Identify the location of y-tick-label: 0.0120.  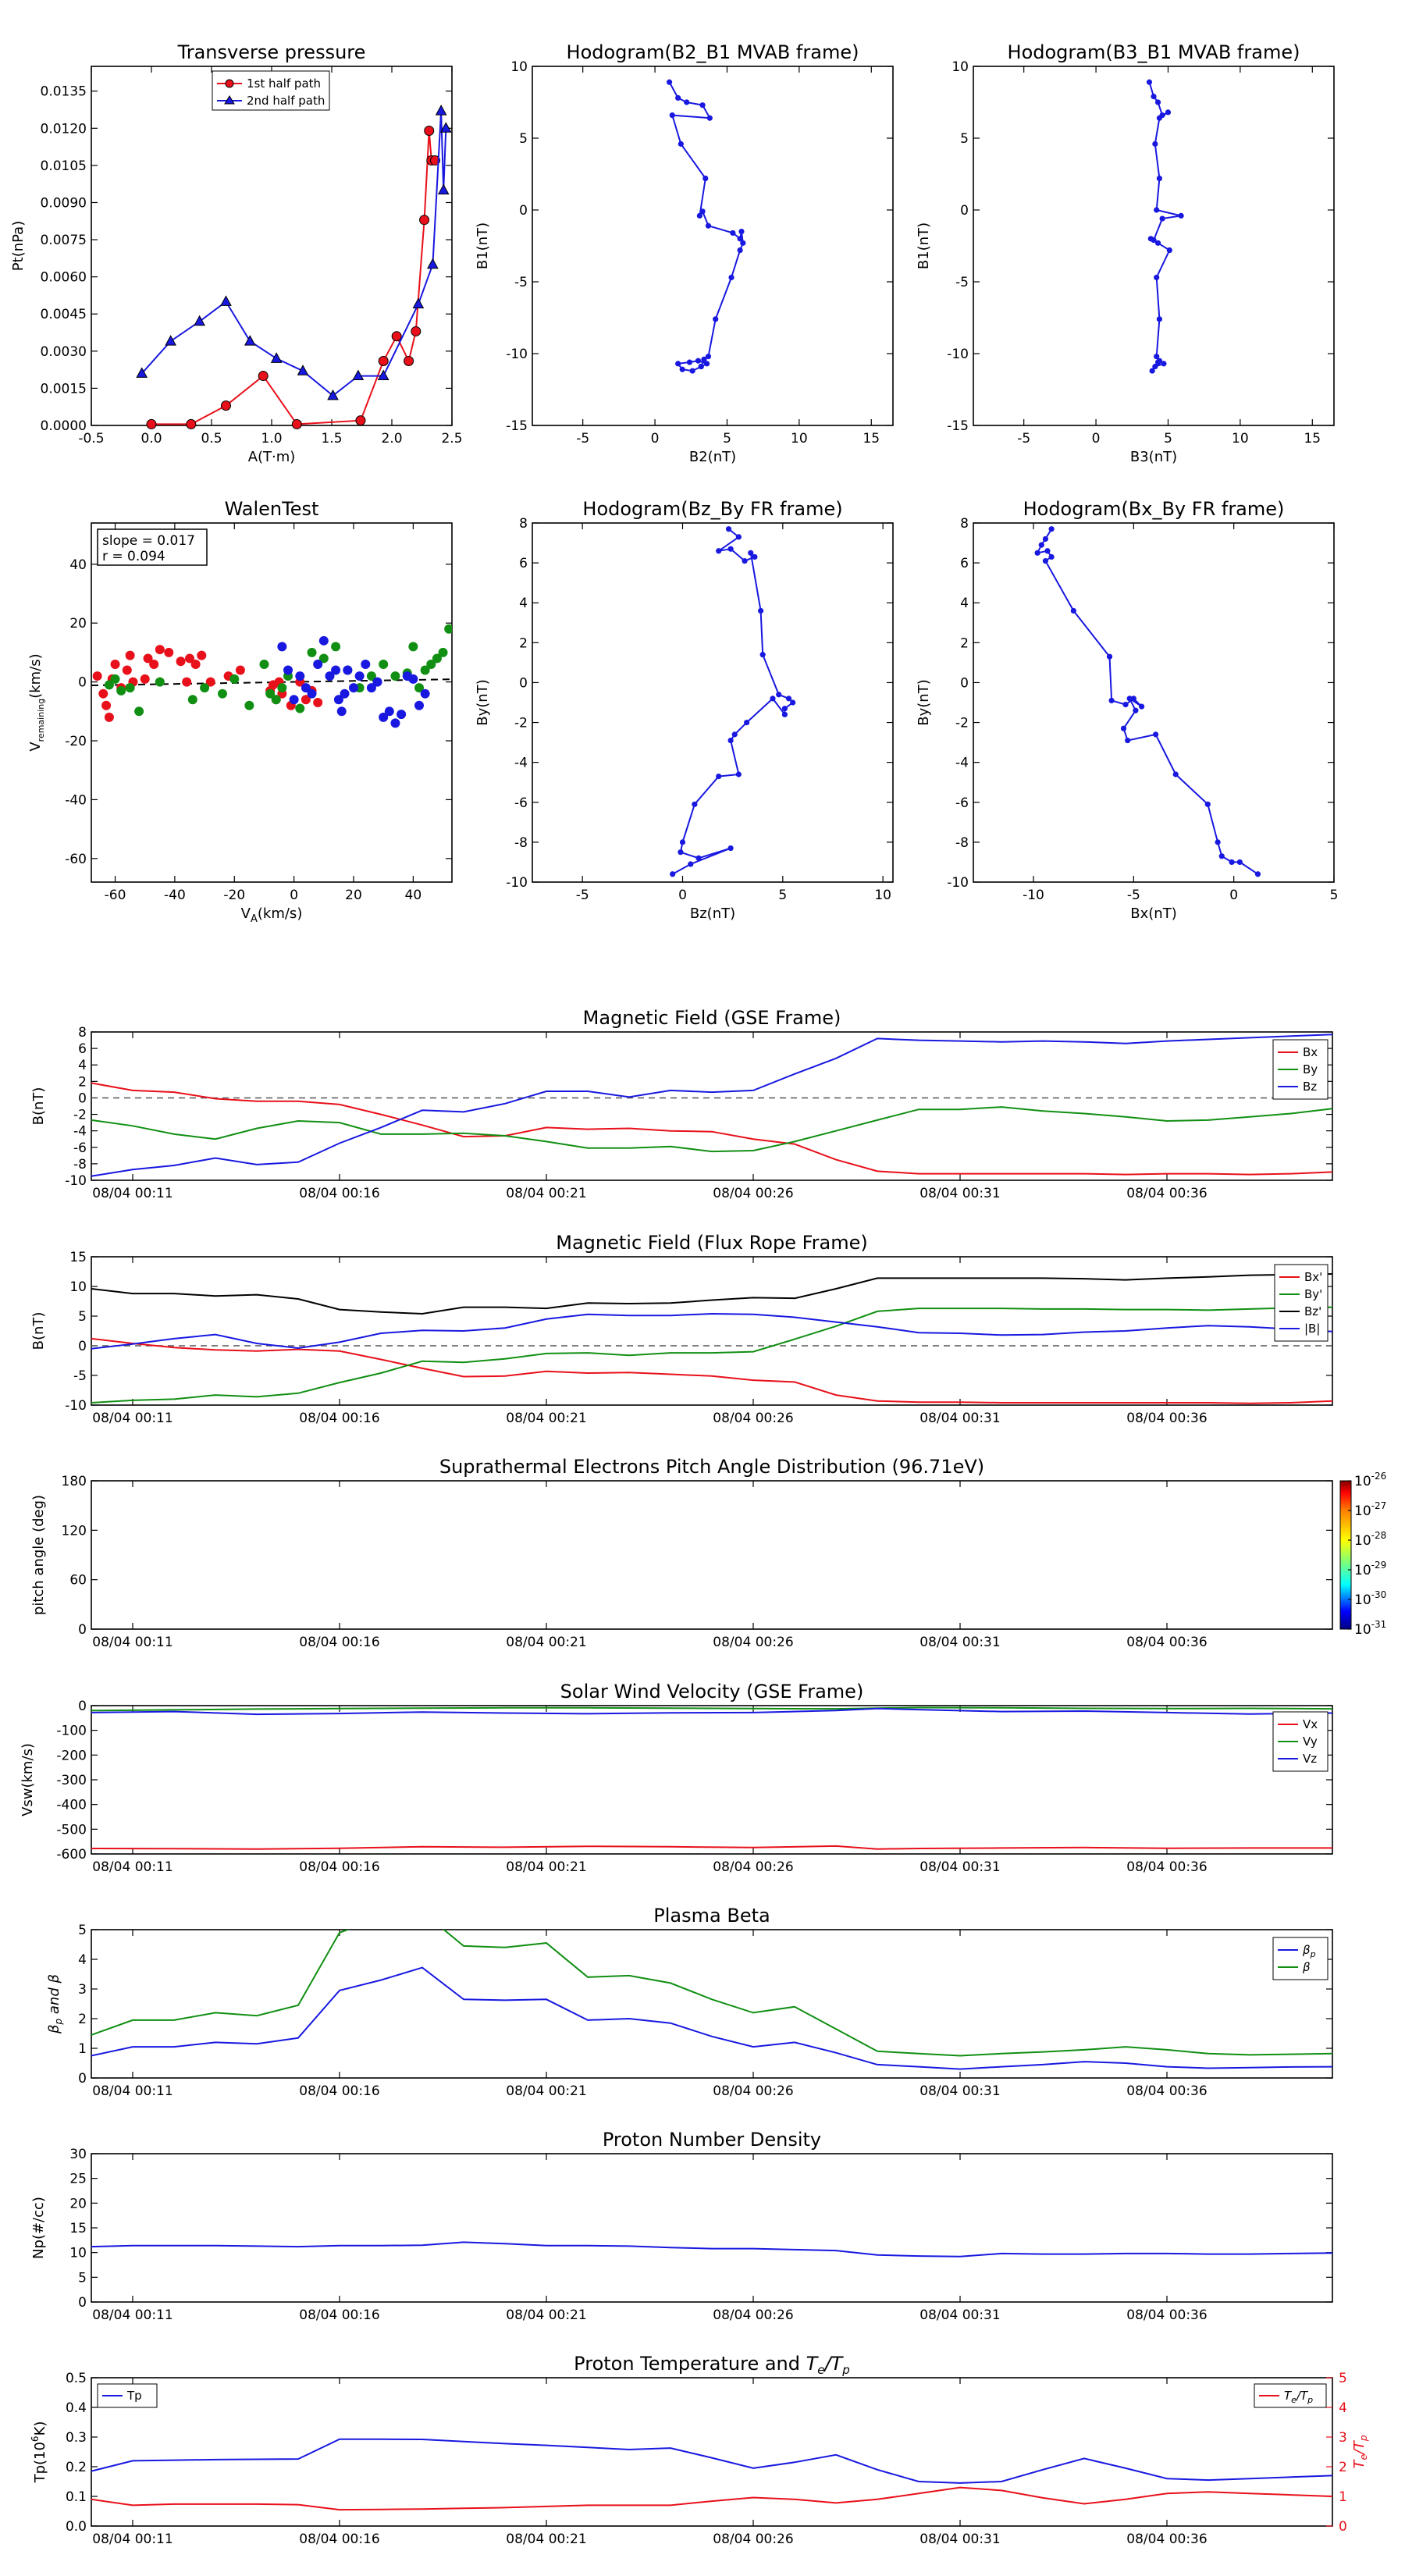
(64, 129).